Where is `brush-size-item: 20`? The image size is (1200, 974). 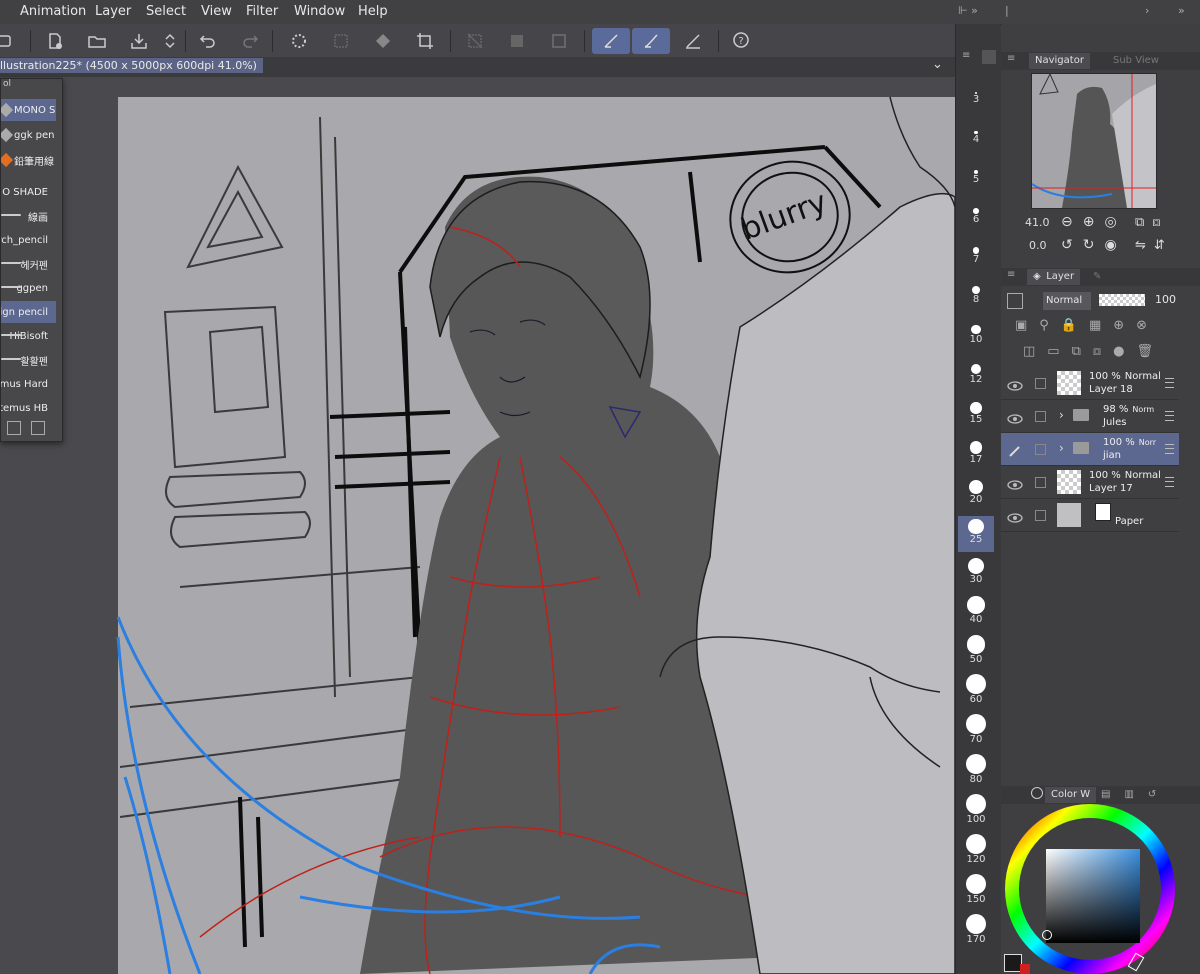
brush-size-item: 20 is located at coordinates (976, 494).